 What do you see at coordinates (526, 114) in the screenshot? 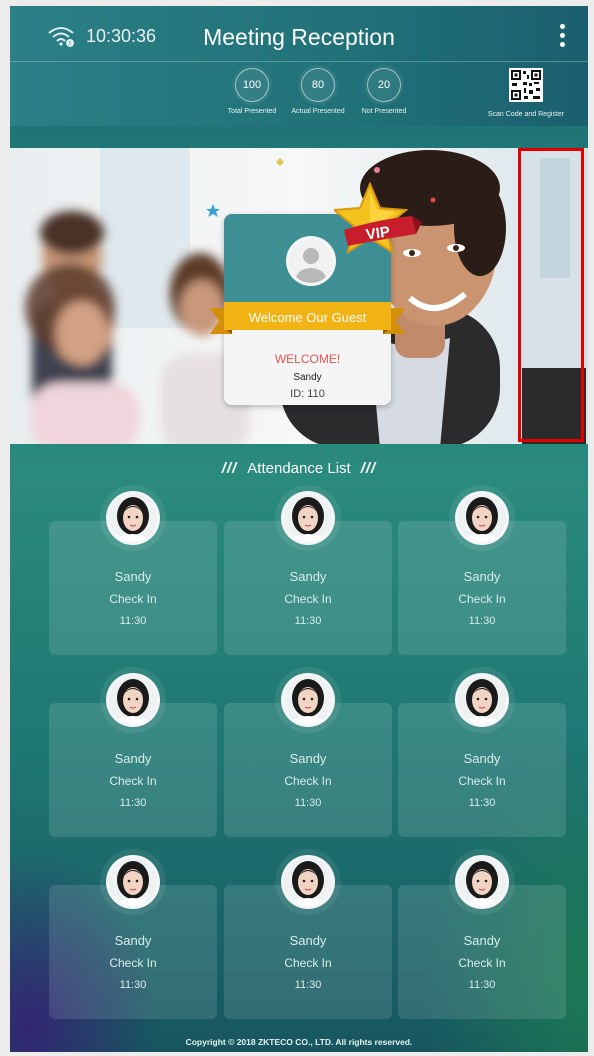
I see `scan-register-label: Scan Code and Register` at bounding box center [526, 114].